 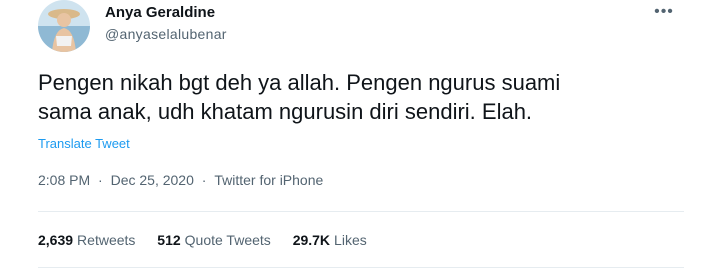 What do you see at coordinates (64, 180) in the screenshot?
I see `tweet-time: 2:08 PM` at bounding box center [64, 180].